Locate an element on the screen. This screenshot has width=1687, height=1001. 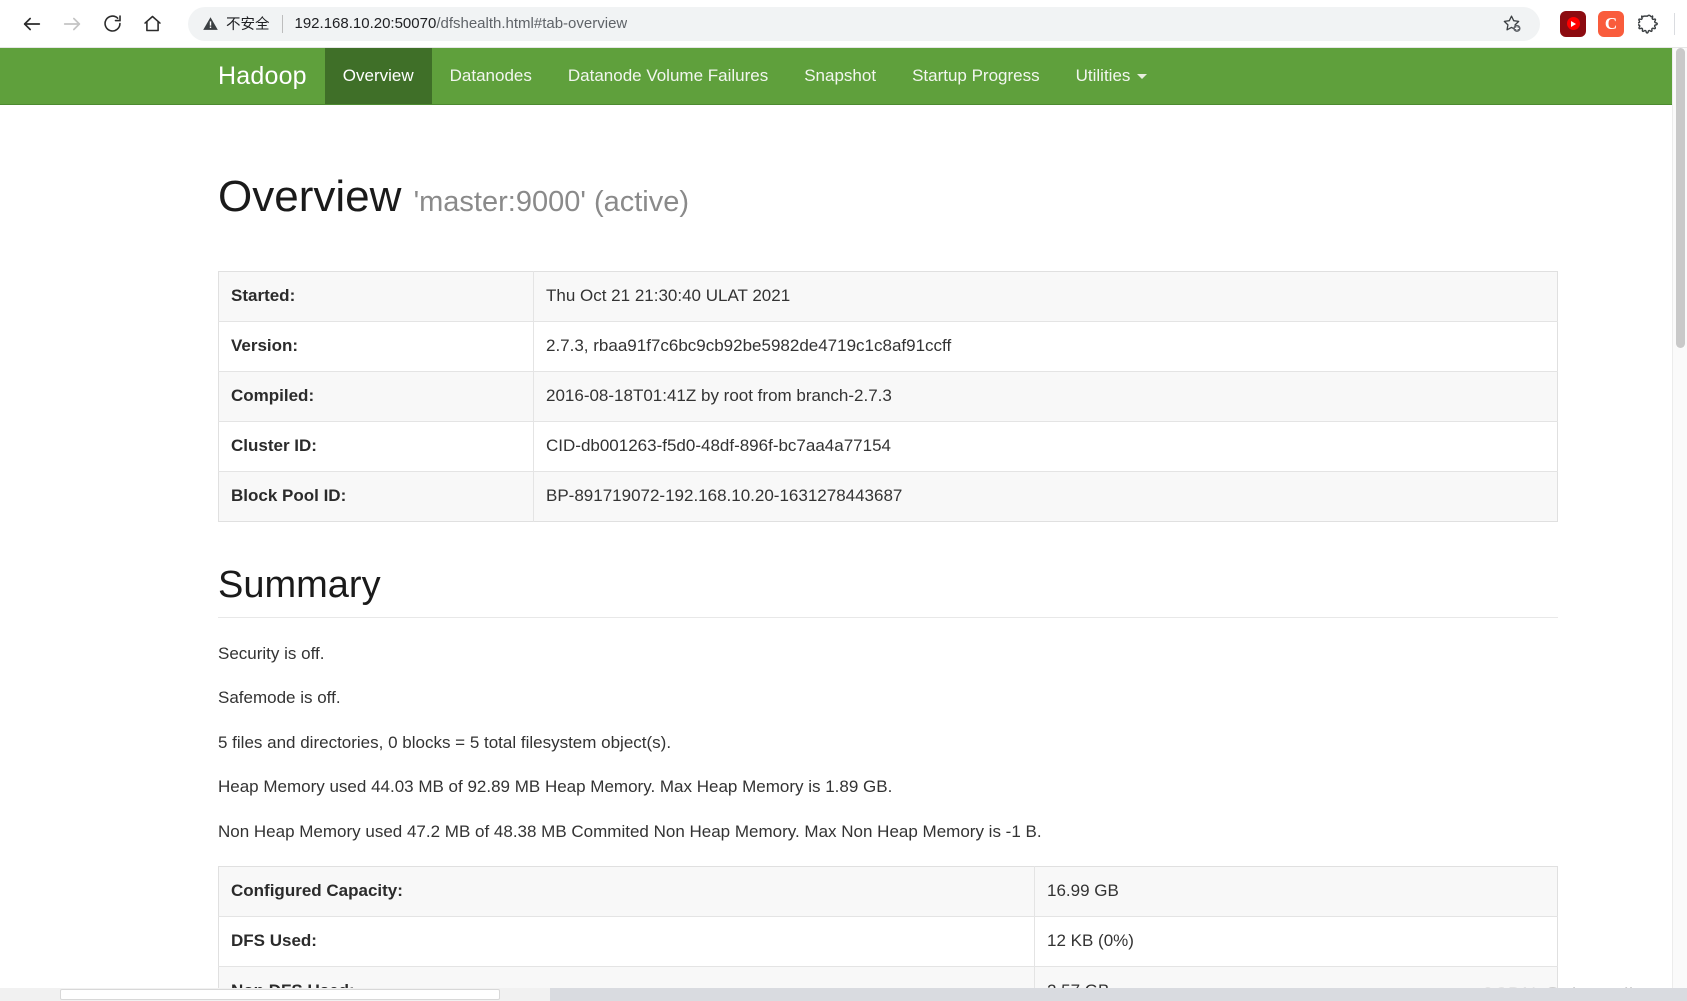
taskbar-strip is located at coordinates (1118, 994).